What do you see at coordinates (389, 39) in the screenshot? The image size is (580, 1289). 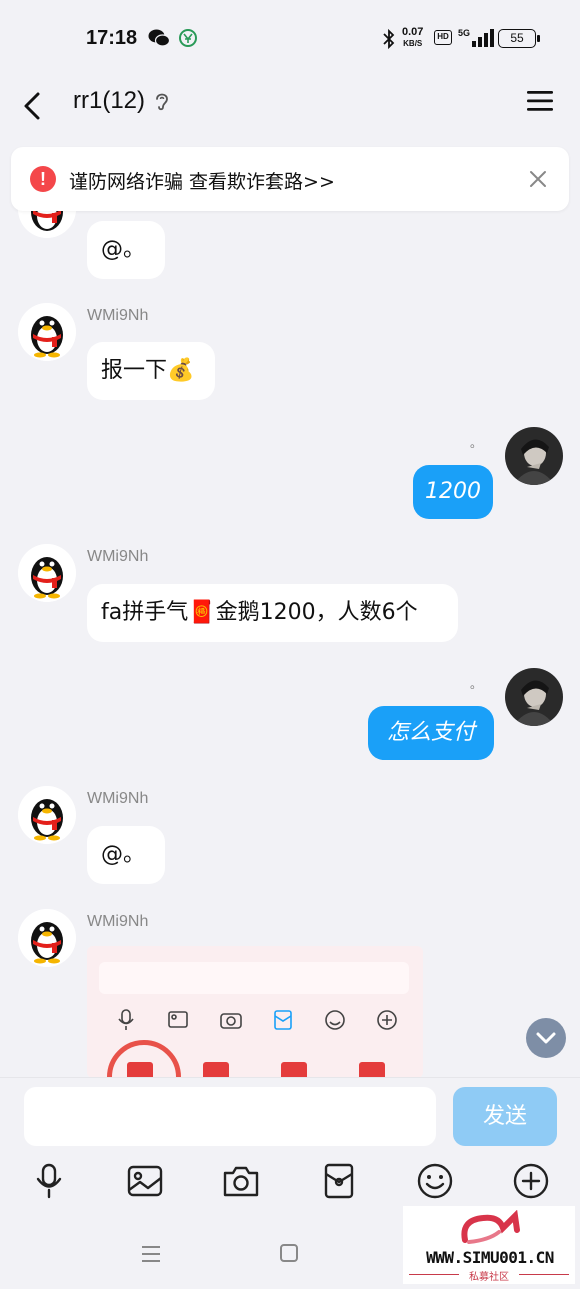 I see `bluetooth-icon` at bounding box center [389, 39].